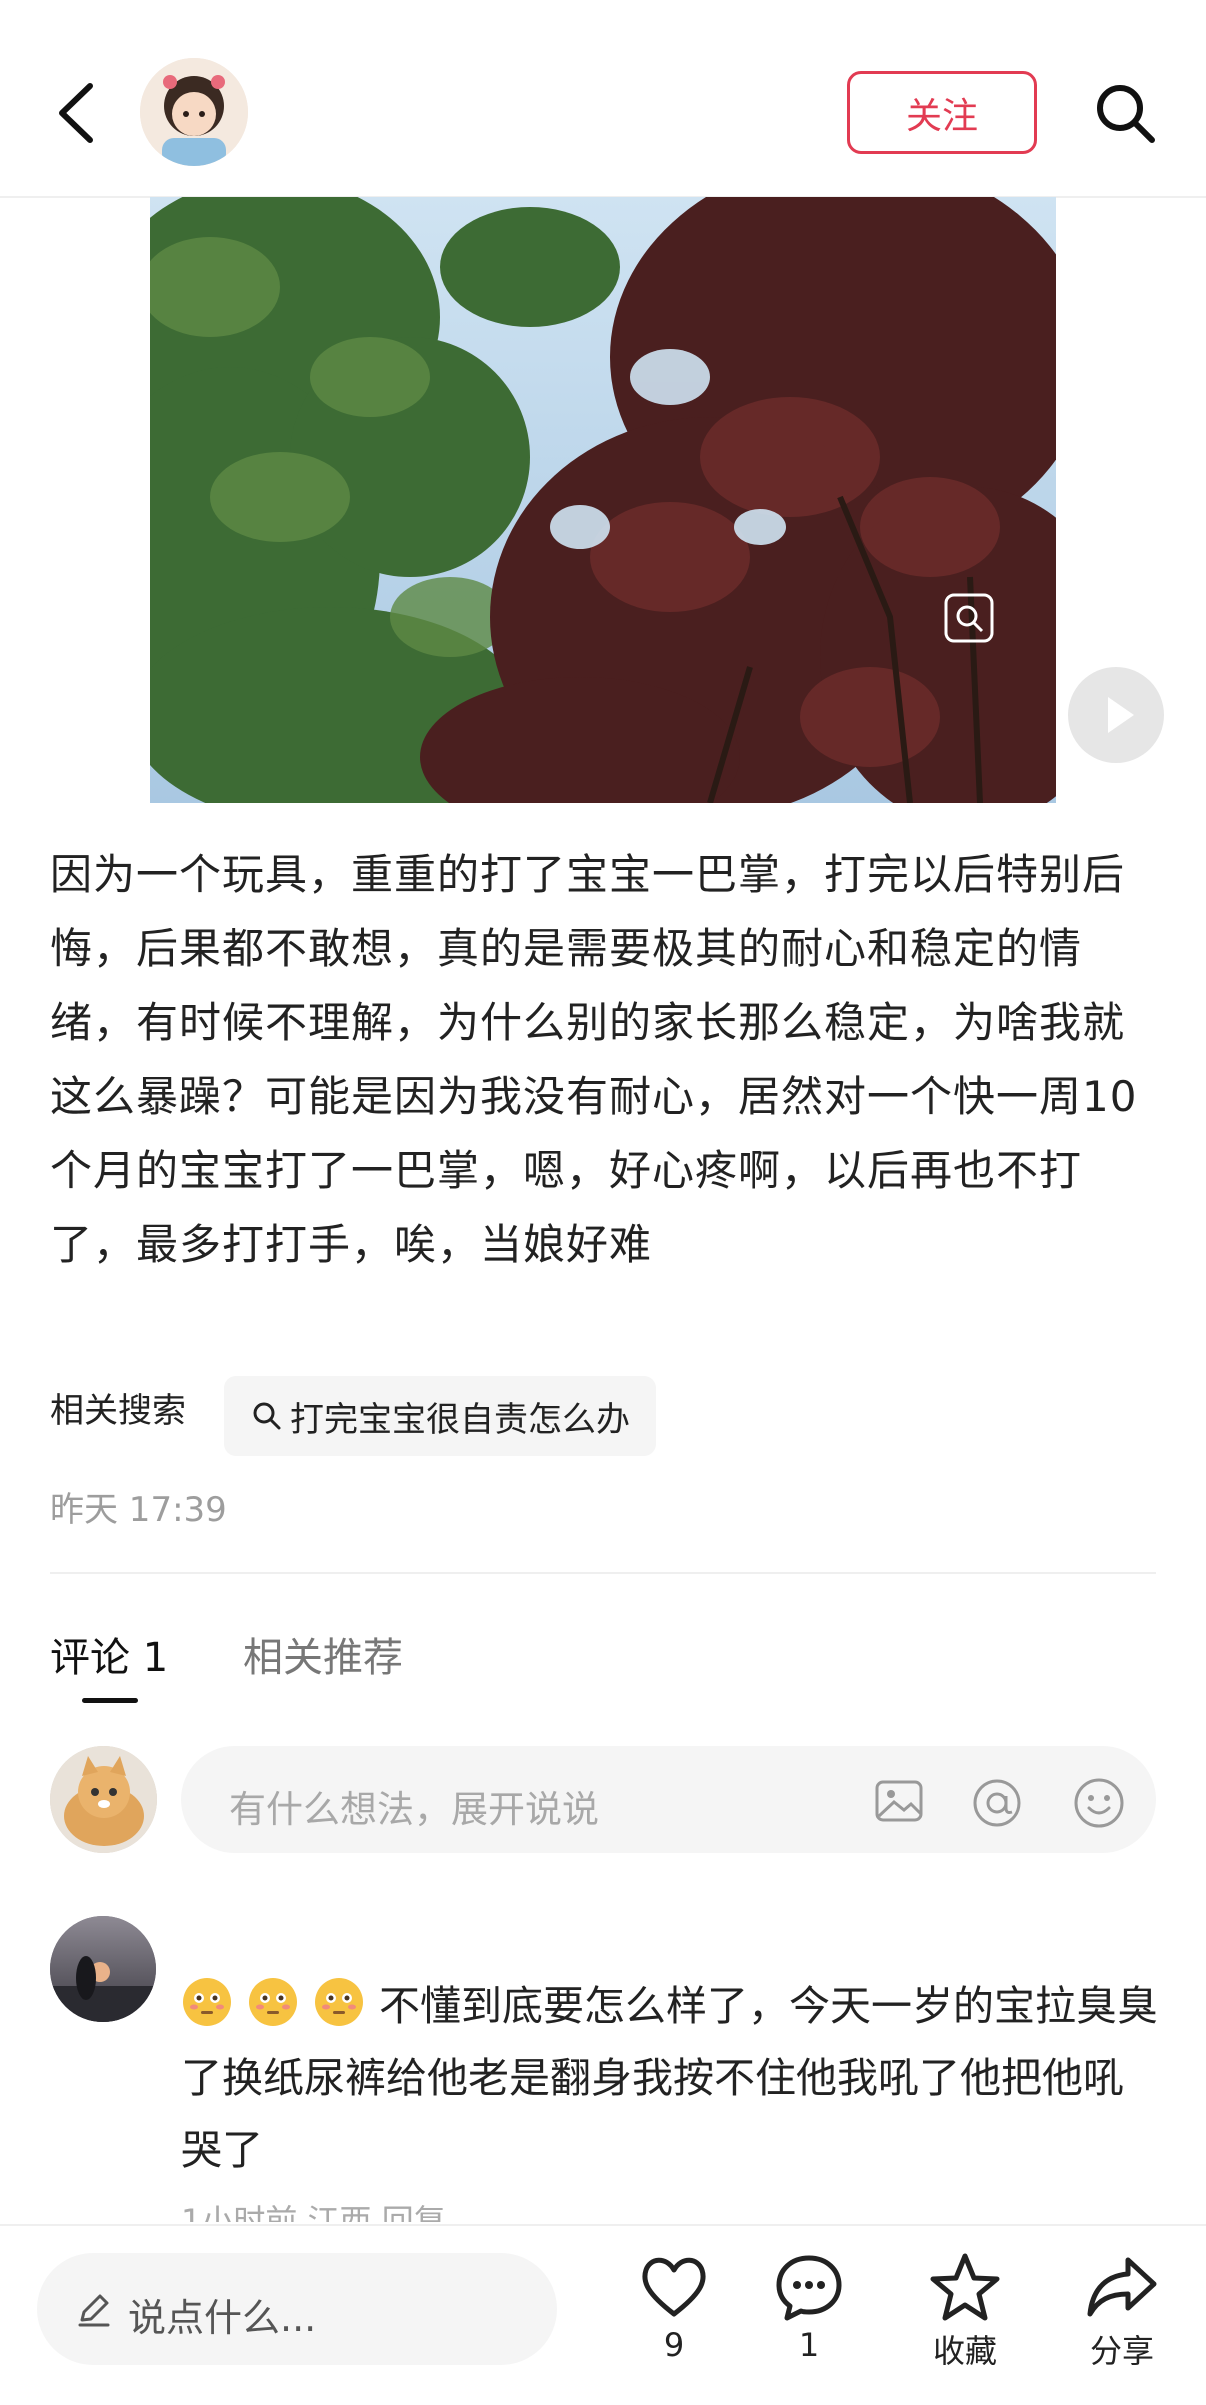 The width and height of the screenshot is (1206, 2405). Describe the element at coordinates (942, 112) in the screenshot. I see `follow-button: 关注` at that location.